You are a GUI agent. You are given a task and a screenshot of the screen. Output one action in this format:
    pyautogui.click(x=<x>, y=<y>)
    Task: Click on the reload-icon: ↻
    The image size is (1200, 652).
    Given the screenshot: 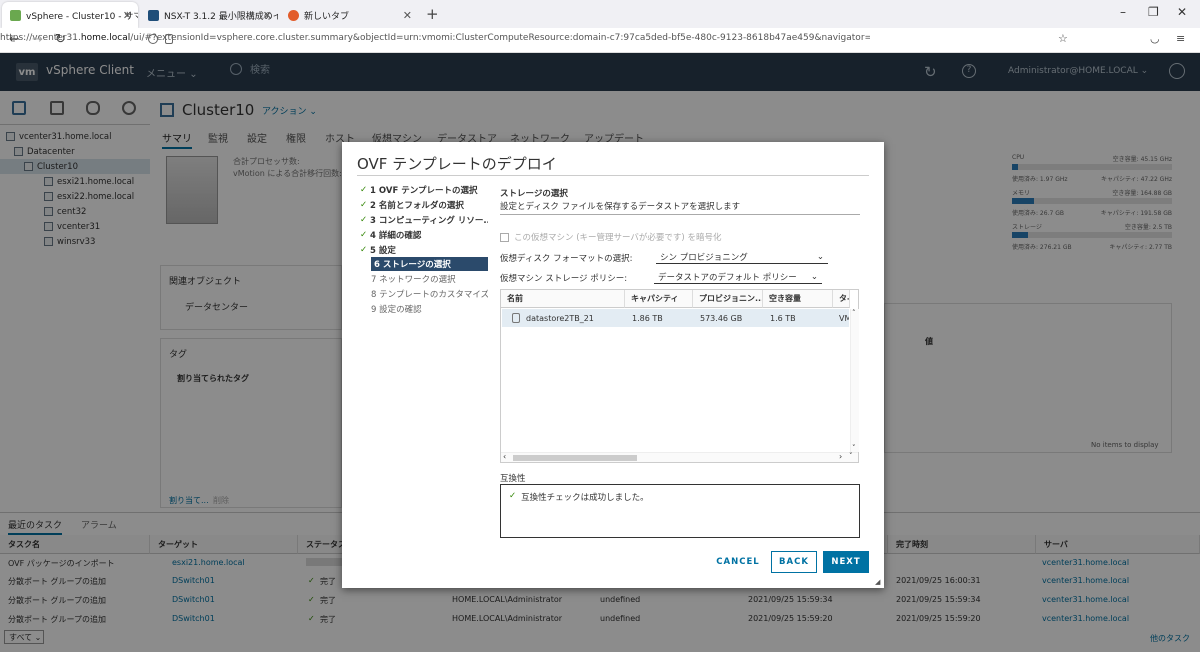 What is the action you would take?
    pyautogui.click(x=60, y=39)
    